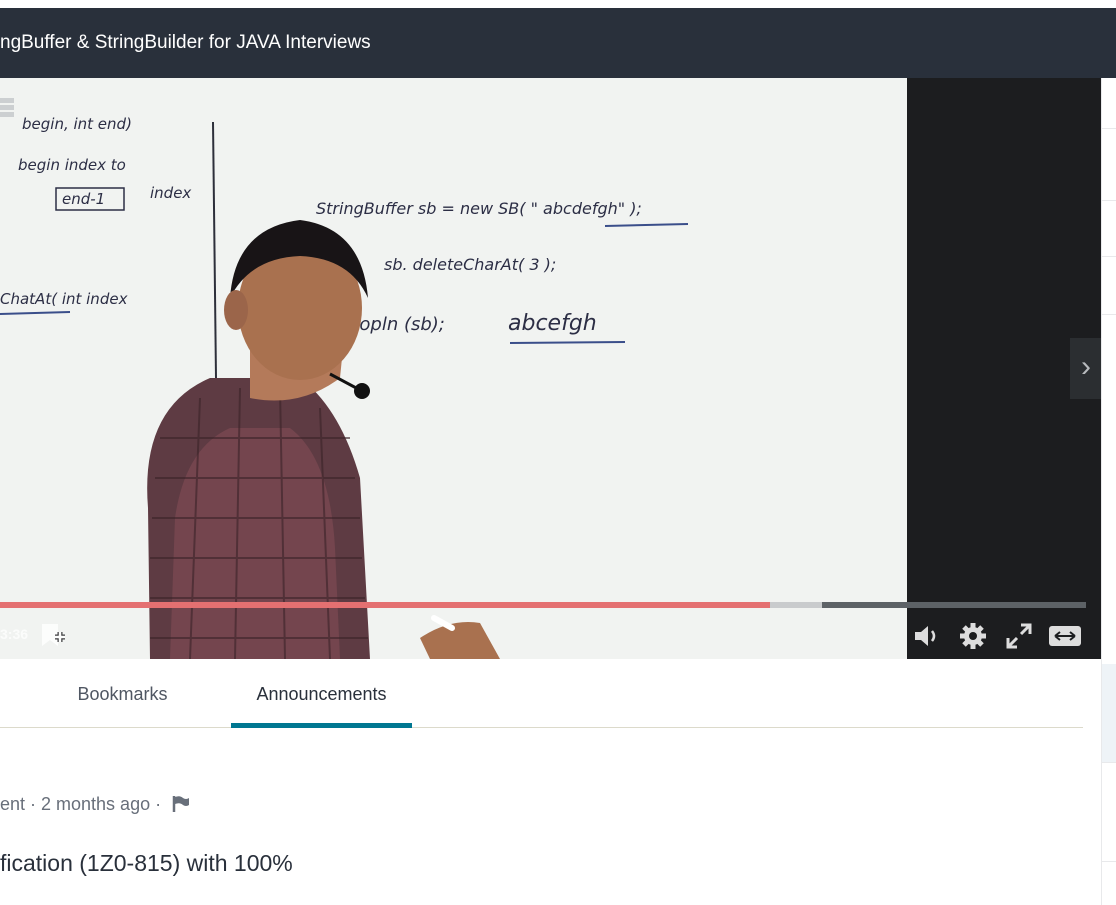  I want to click on board-right-line: StringBuffer sb = new SB( " abcdefgh" );, so click(479, 208).